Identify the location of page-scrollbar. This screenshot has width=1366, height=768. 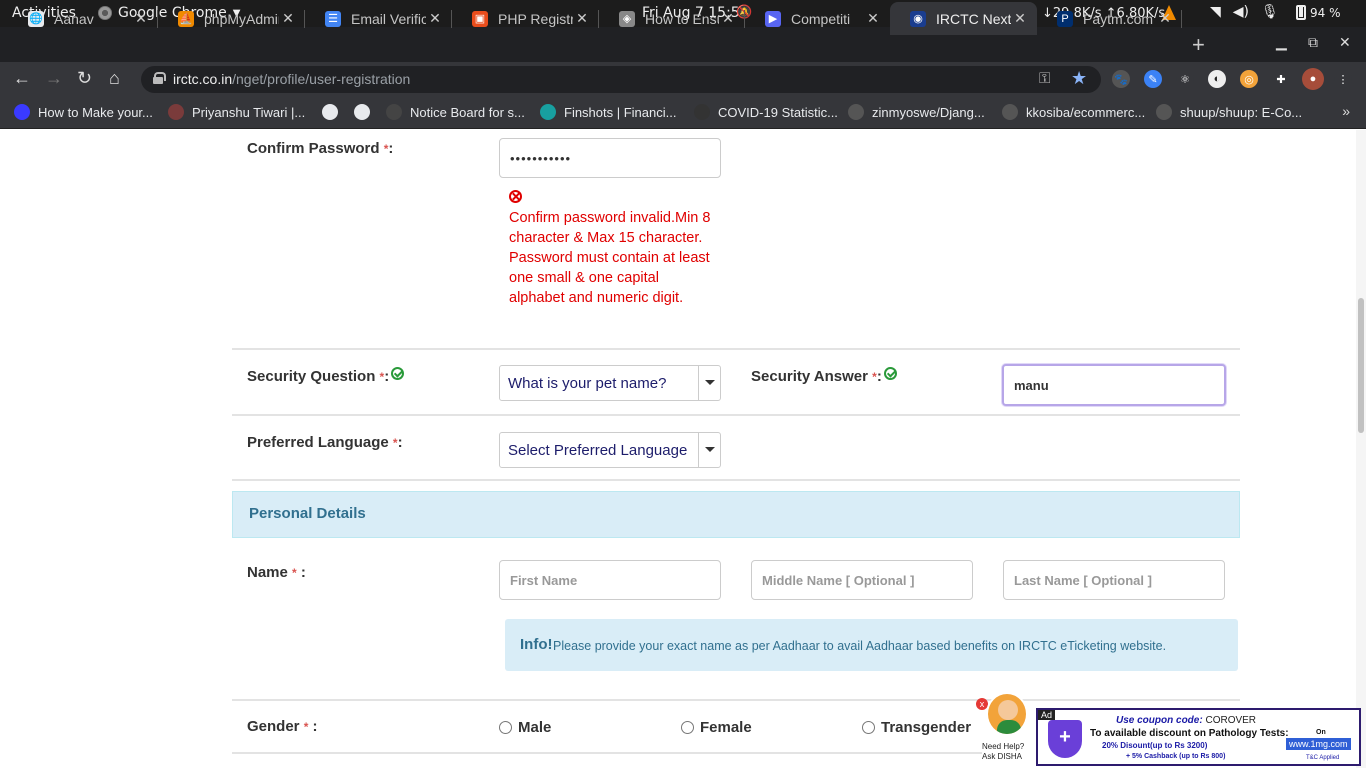
(1361, 449).